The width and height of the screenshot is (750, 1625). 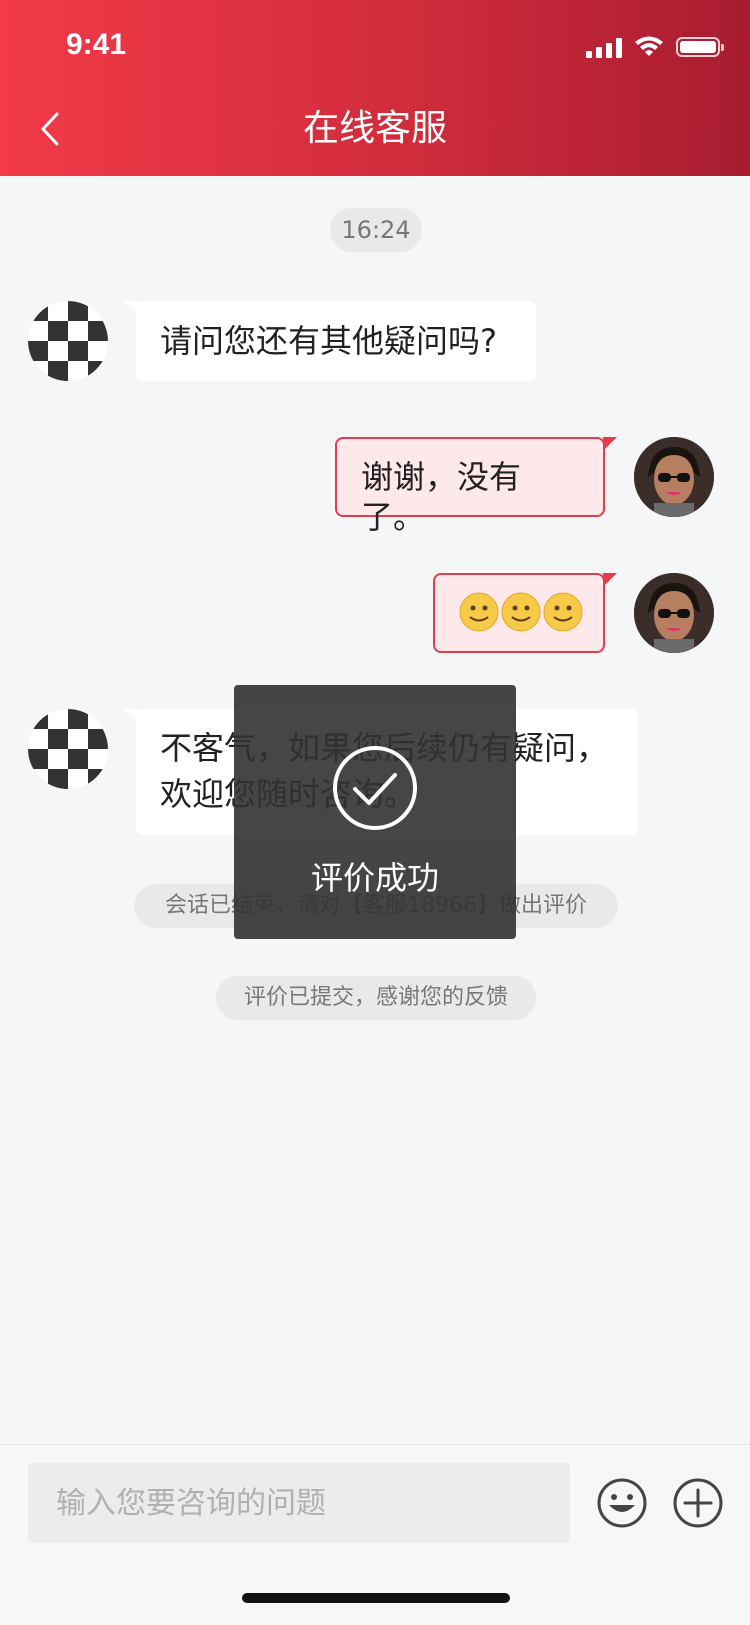 I want to click on message-input, so click(x=299, y=1503).